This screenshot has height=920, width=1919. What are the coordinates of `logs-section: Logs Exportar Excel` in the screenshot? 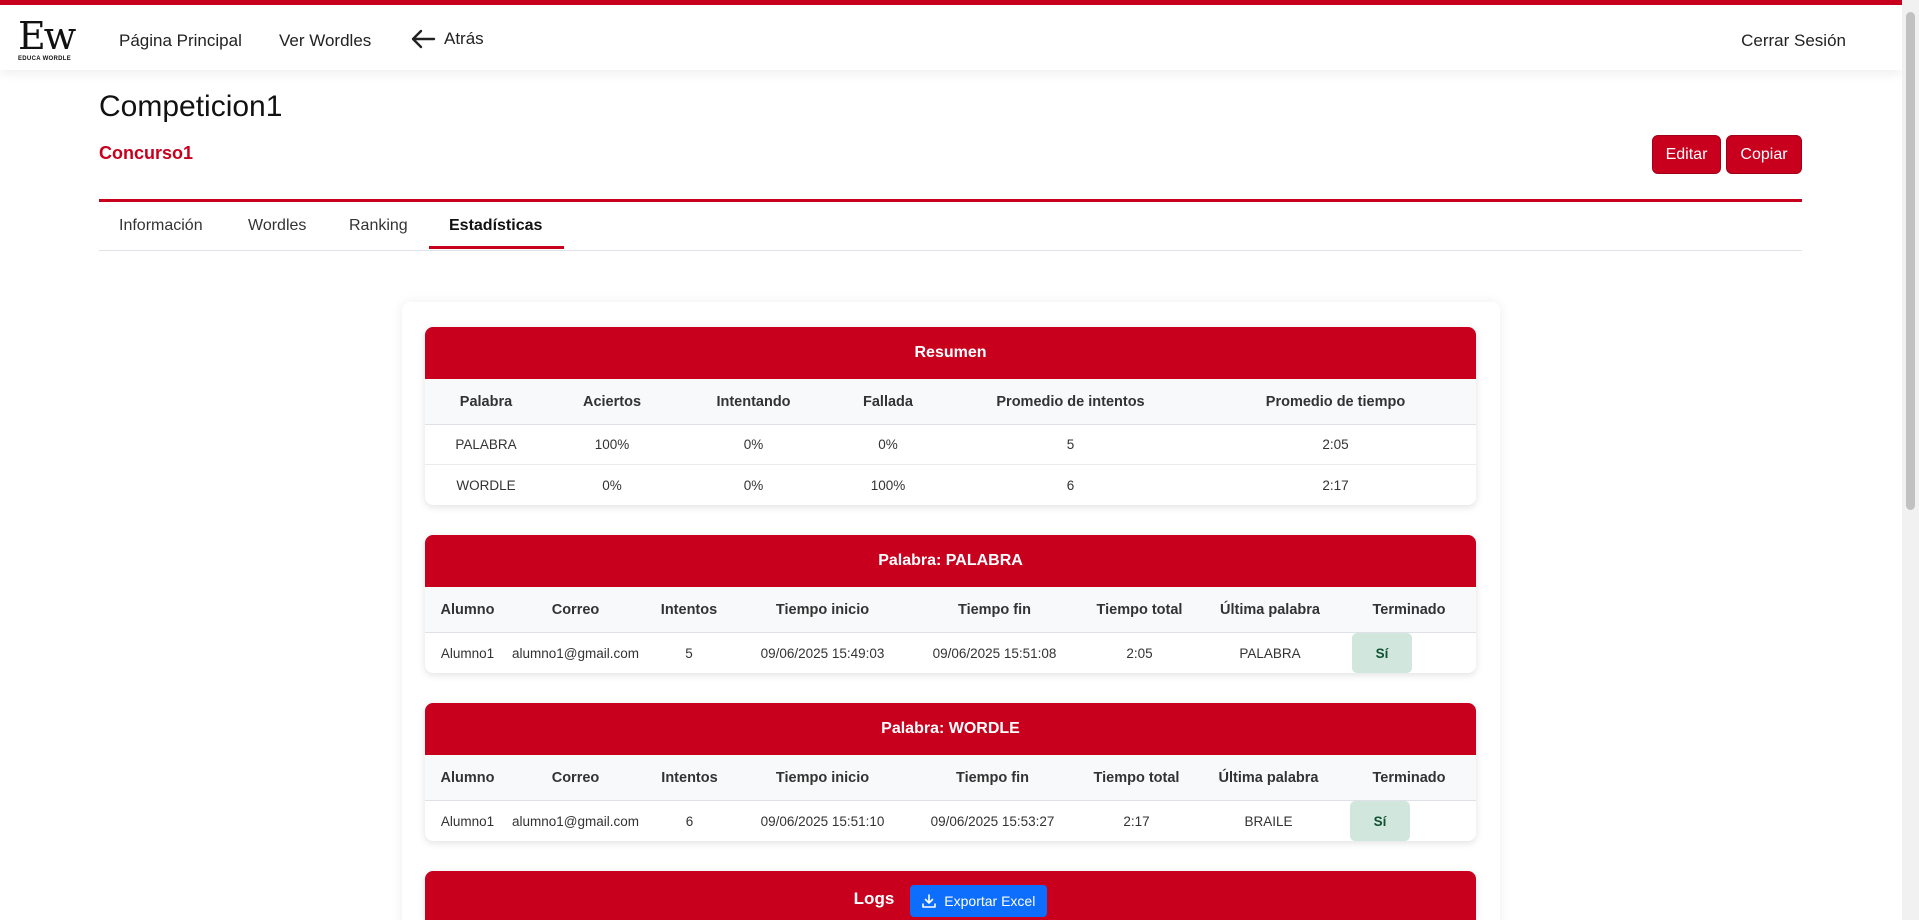 It's located at (950, 895).